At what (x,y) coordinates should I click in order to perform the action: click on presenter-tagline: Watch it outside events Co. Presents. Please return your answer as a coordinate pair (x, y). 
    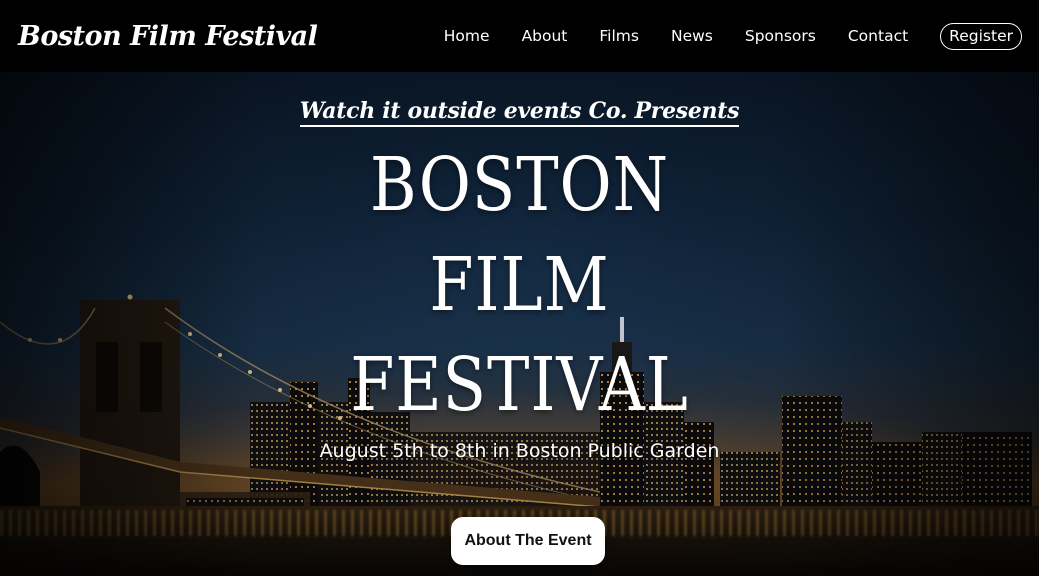
    Looking at the image, I should click on (519, 112).